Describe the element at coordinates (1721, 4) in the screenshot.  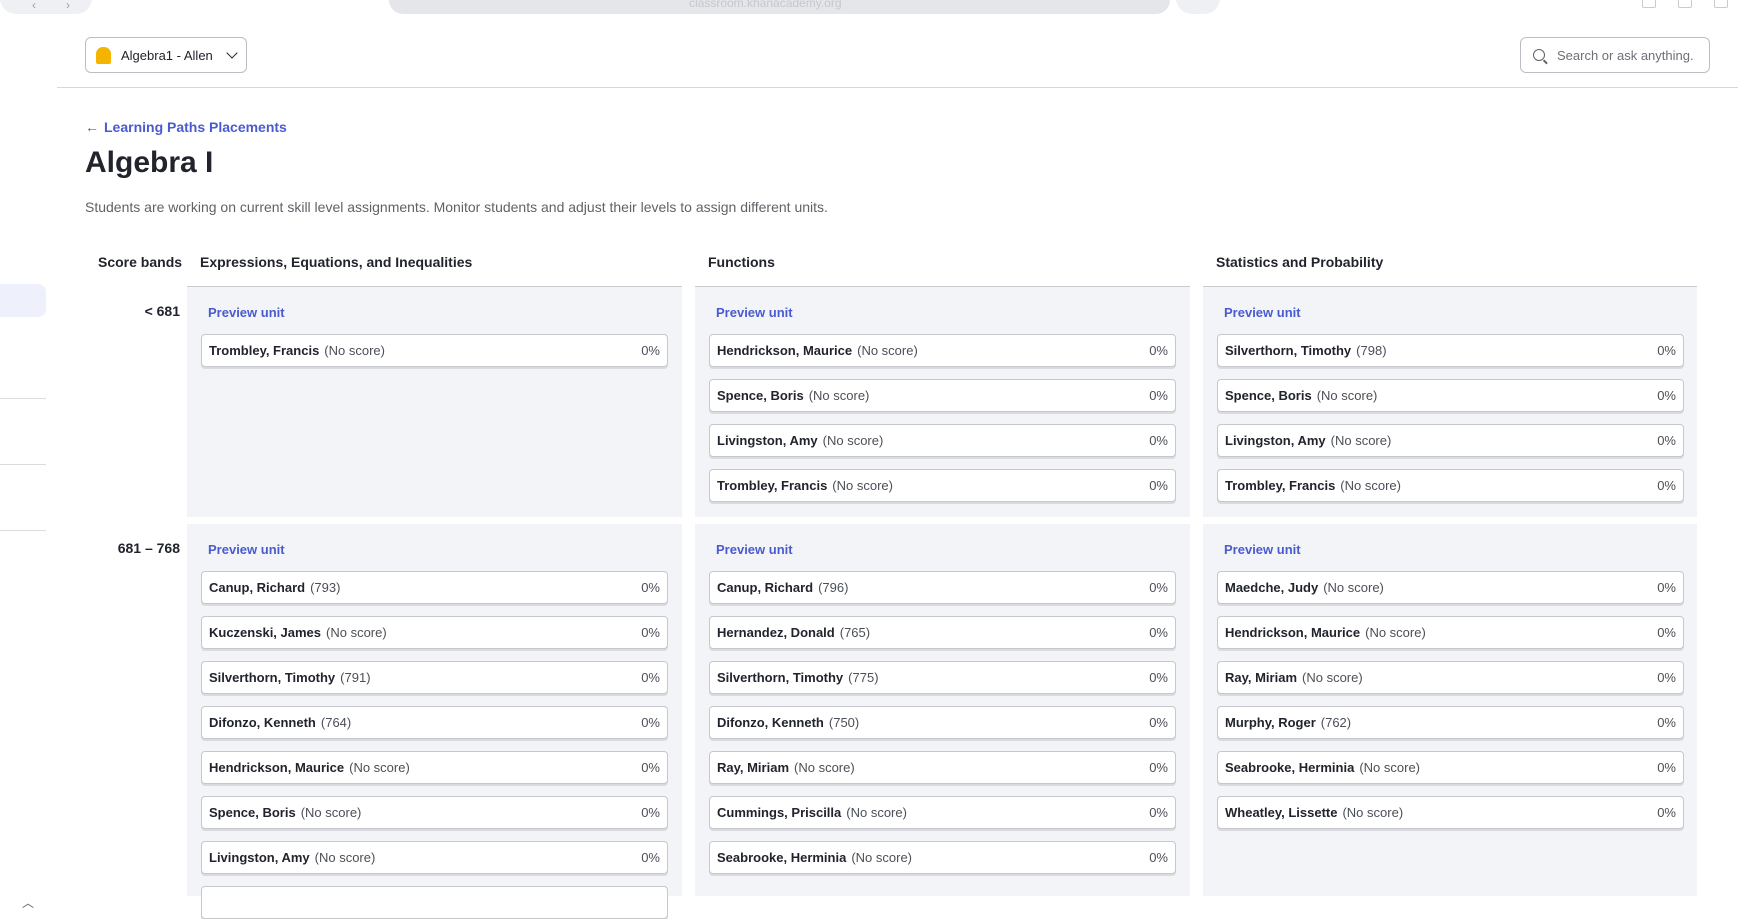
I see `tabs-overview-icon` at that location.